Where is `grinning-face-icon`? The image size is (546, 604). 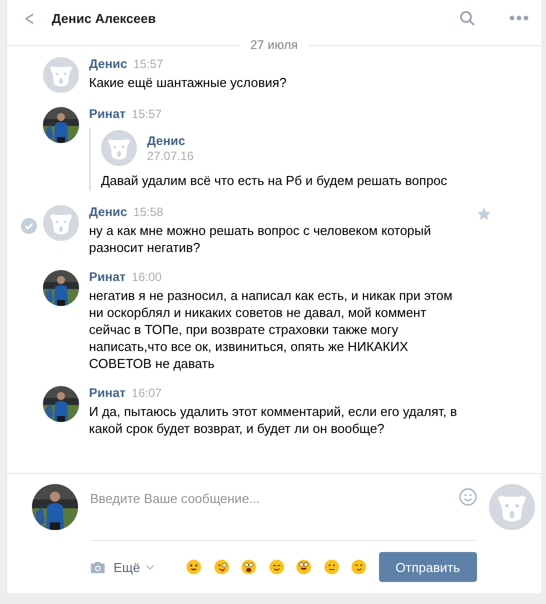 grinning-face-icon is located at coordinates (304, 567).